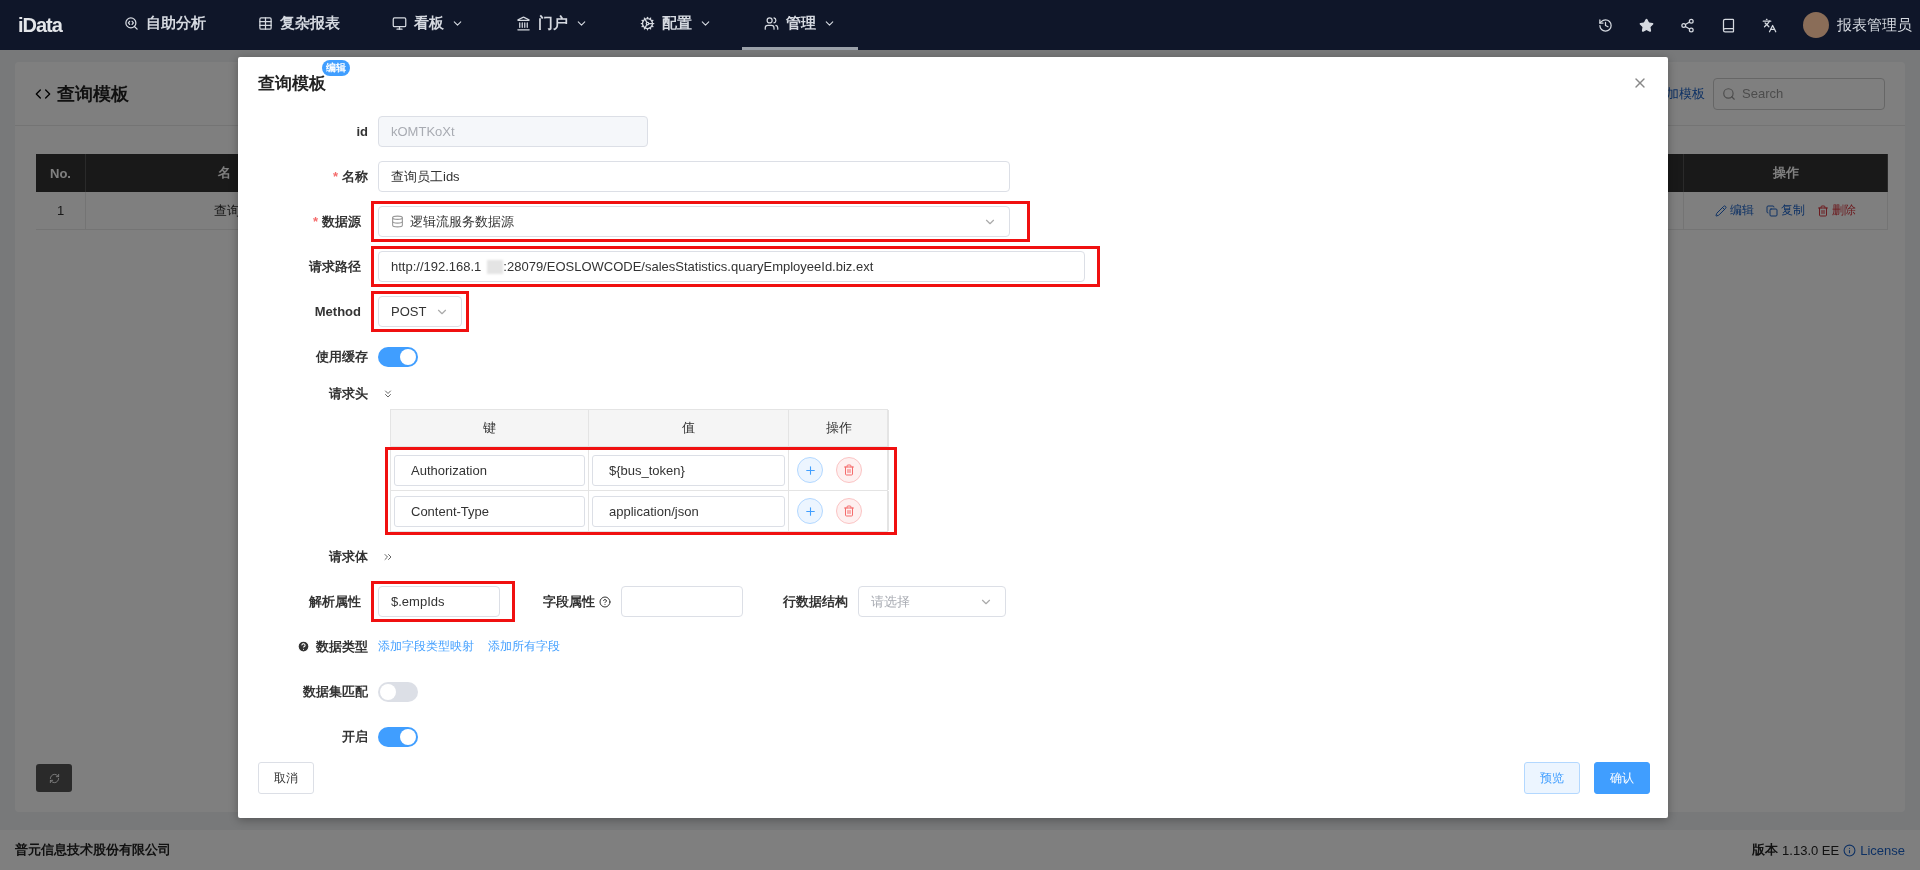  Describe the element at coordinates (335, 691) in the screenshot. I see `field-label: 数据集匹配` at that location.